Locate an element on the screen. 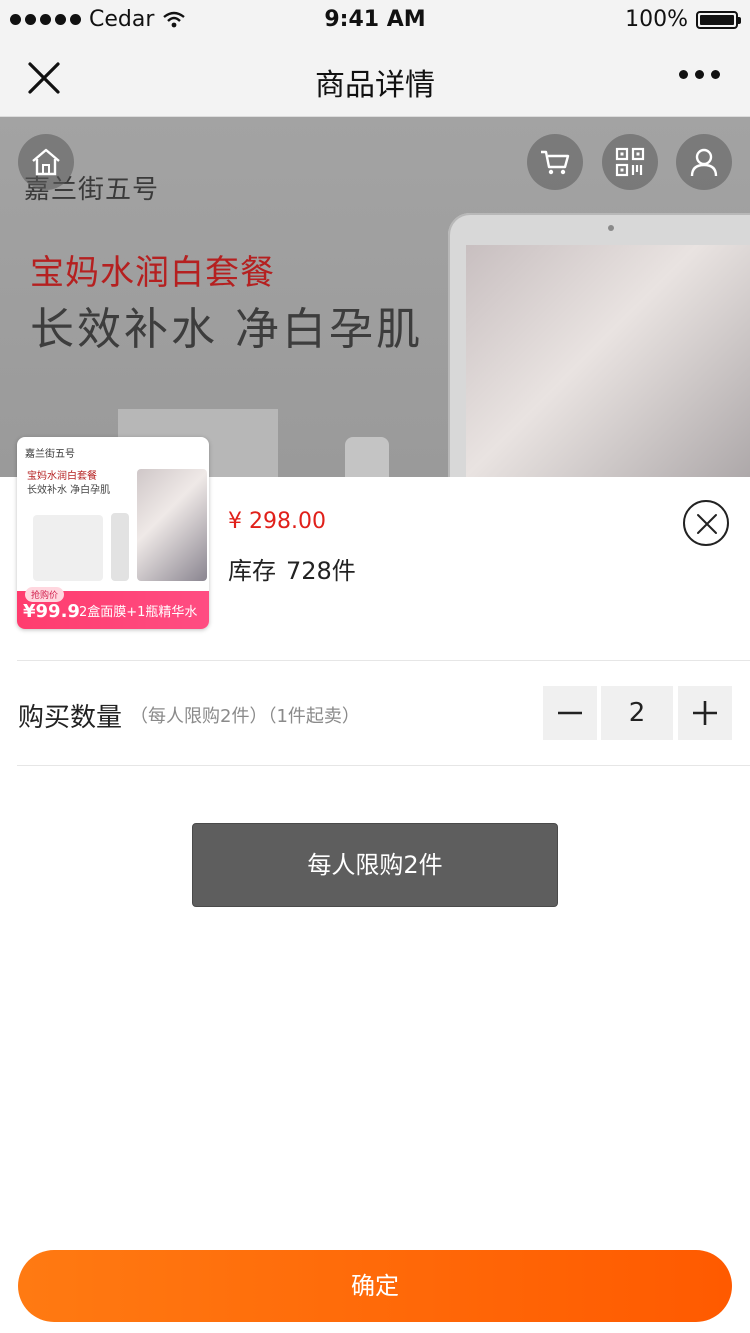  user-icon is located at coordinates (704, 162).